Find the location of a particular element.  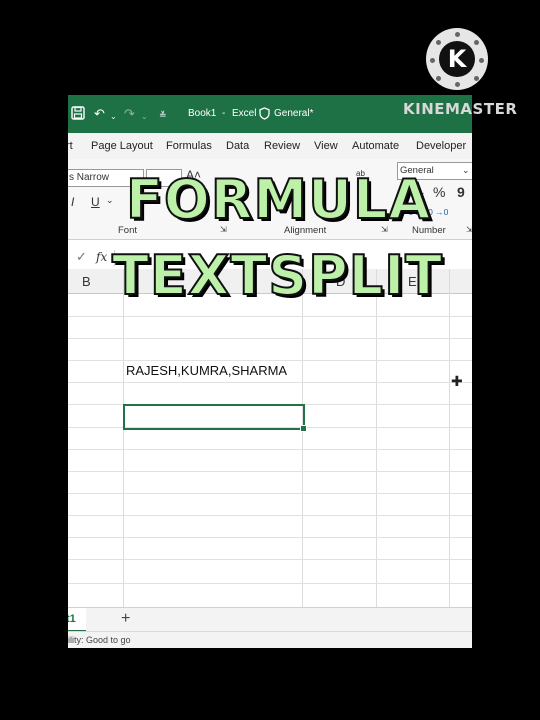

add-sheet-button: + is located at coordinates (125, 619).